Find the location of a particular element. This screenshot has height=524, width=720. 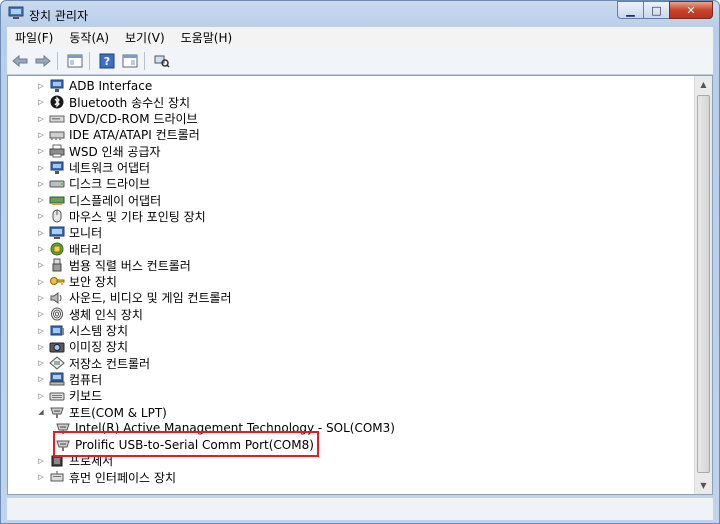

device-tree-category: ▷ 네트워크 어댑터 is located at coordinates (93, 168).